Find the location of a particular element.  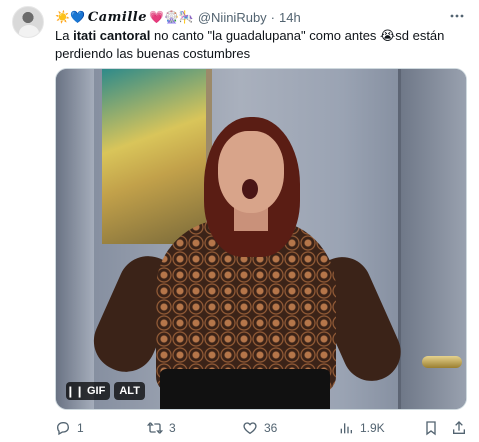

media-figure-face is located at coordinates (251, 172).